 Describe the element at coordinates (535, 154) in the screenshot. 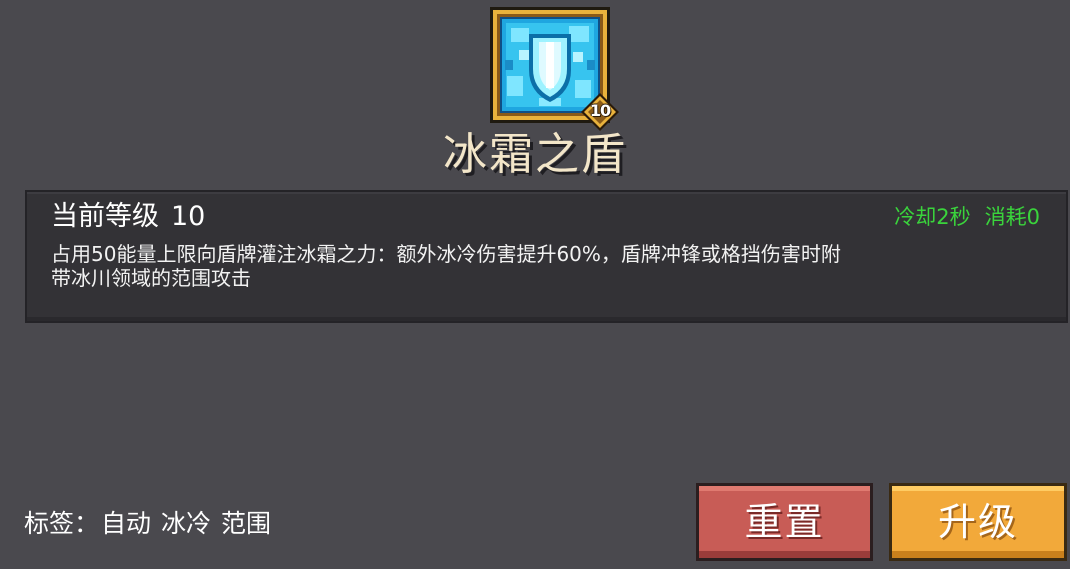

I see `skill-title: 冰霜之盾` at that location.